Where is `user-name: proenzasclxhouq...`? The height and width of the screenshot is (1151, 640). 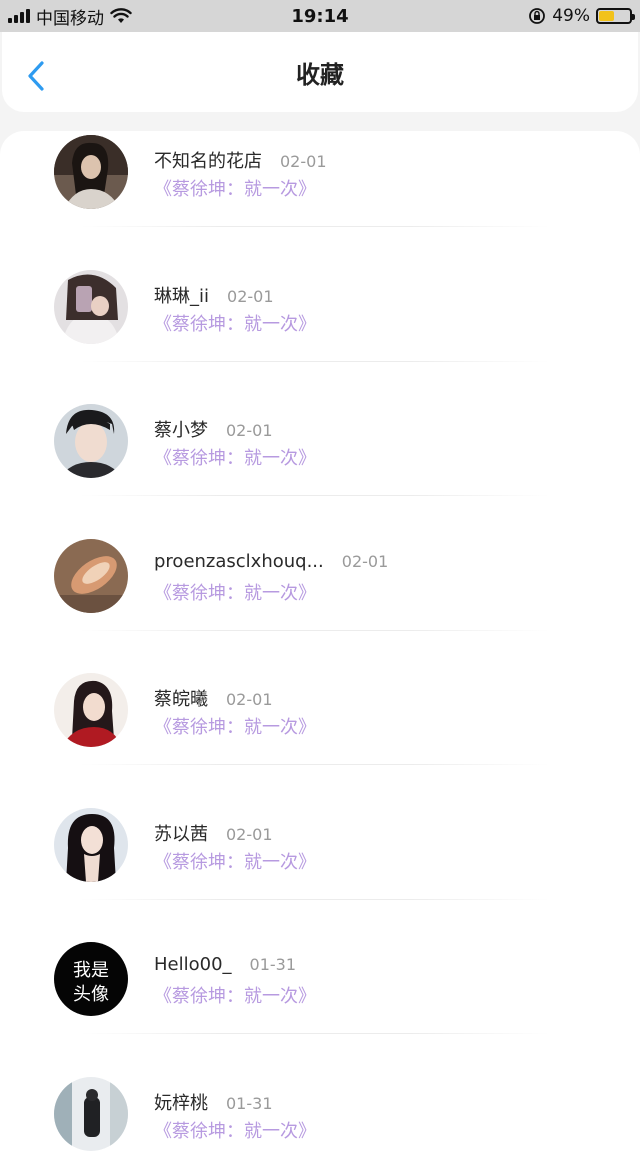 user-name: proenzasclxhouq... is located at coordinates (239, 561).